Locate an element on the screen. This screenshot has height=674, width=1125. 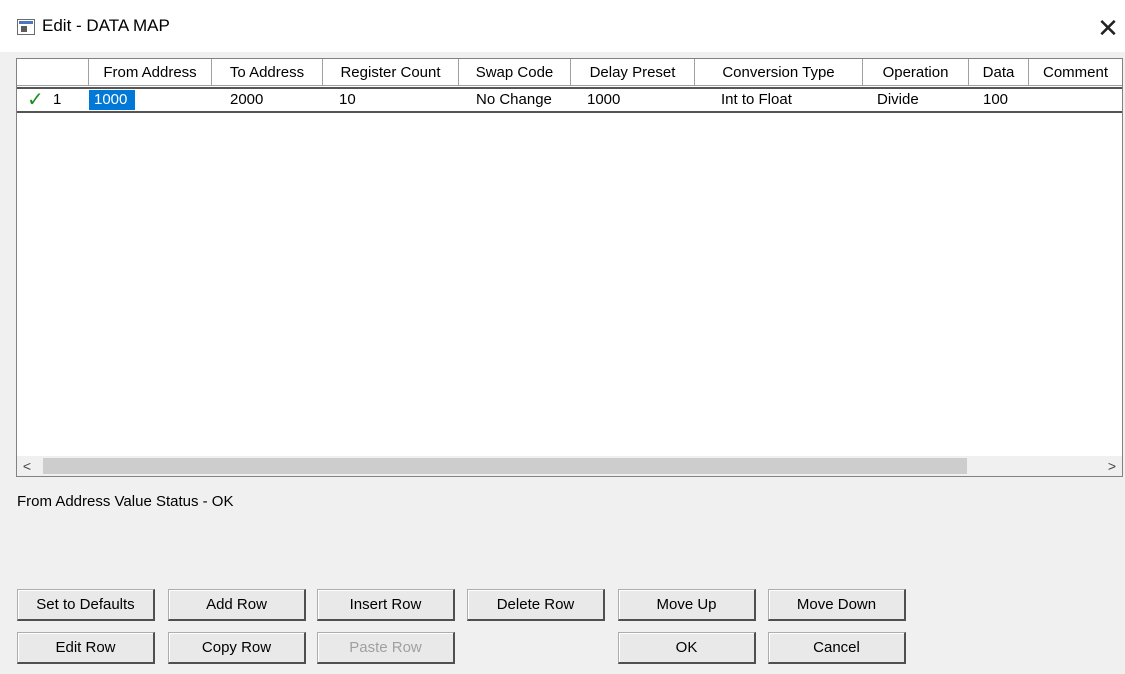
scrollbar-thumb is located at coordinates (505, 466).